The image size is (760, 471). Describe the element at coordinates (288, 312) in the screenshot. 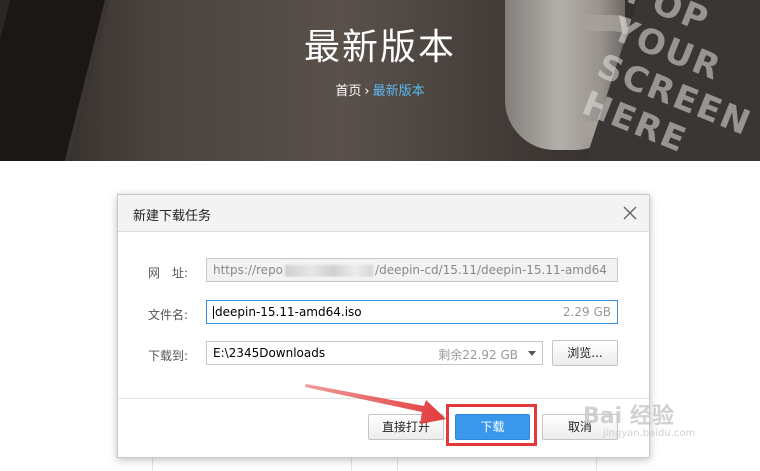

I see `filename-value: deepin-15.11-amd64.iso` at that location.